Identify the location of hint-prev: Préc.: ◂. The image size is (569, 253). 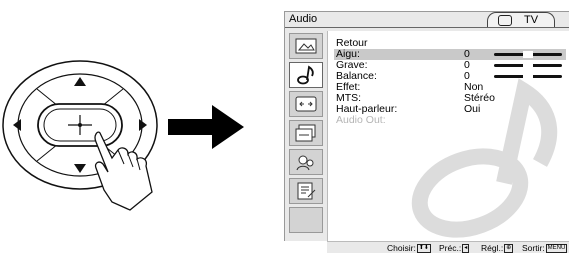
(454, 248).